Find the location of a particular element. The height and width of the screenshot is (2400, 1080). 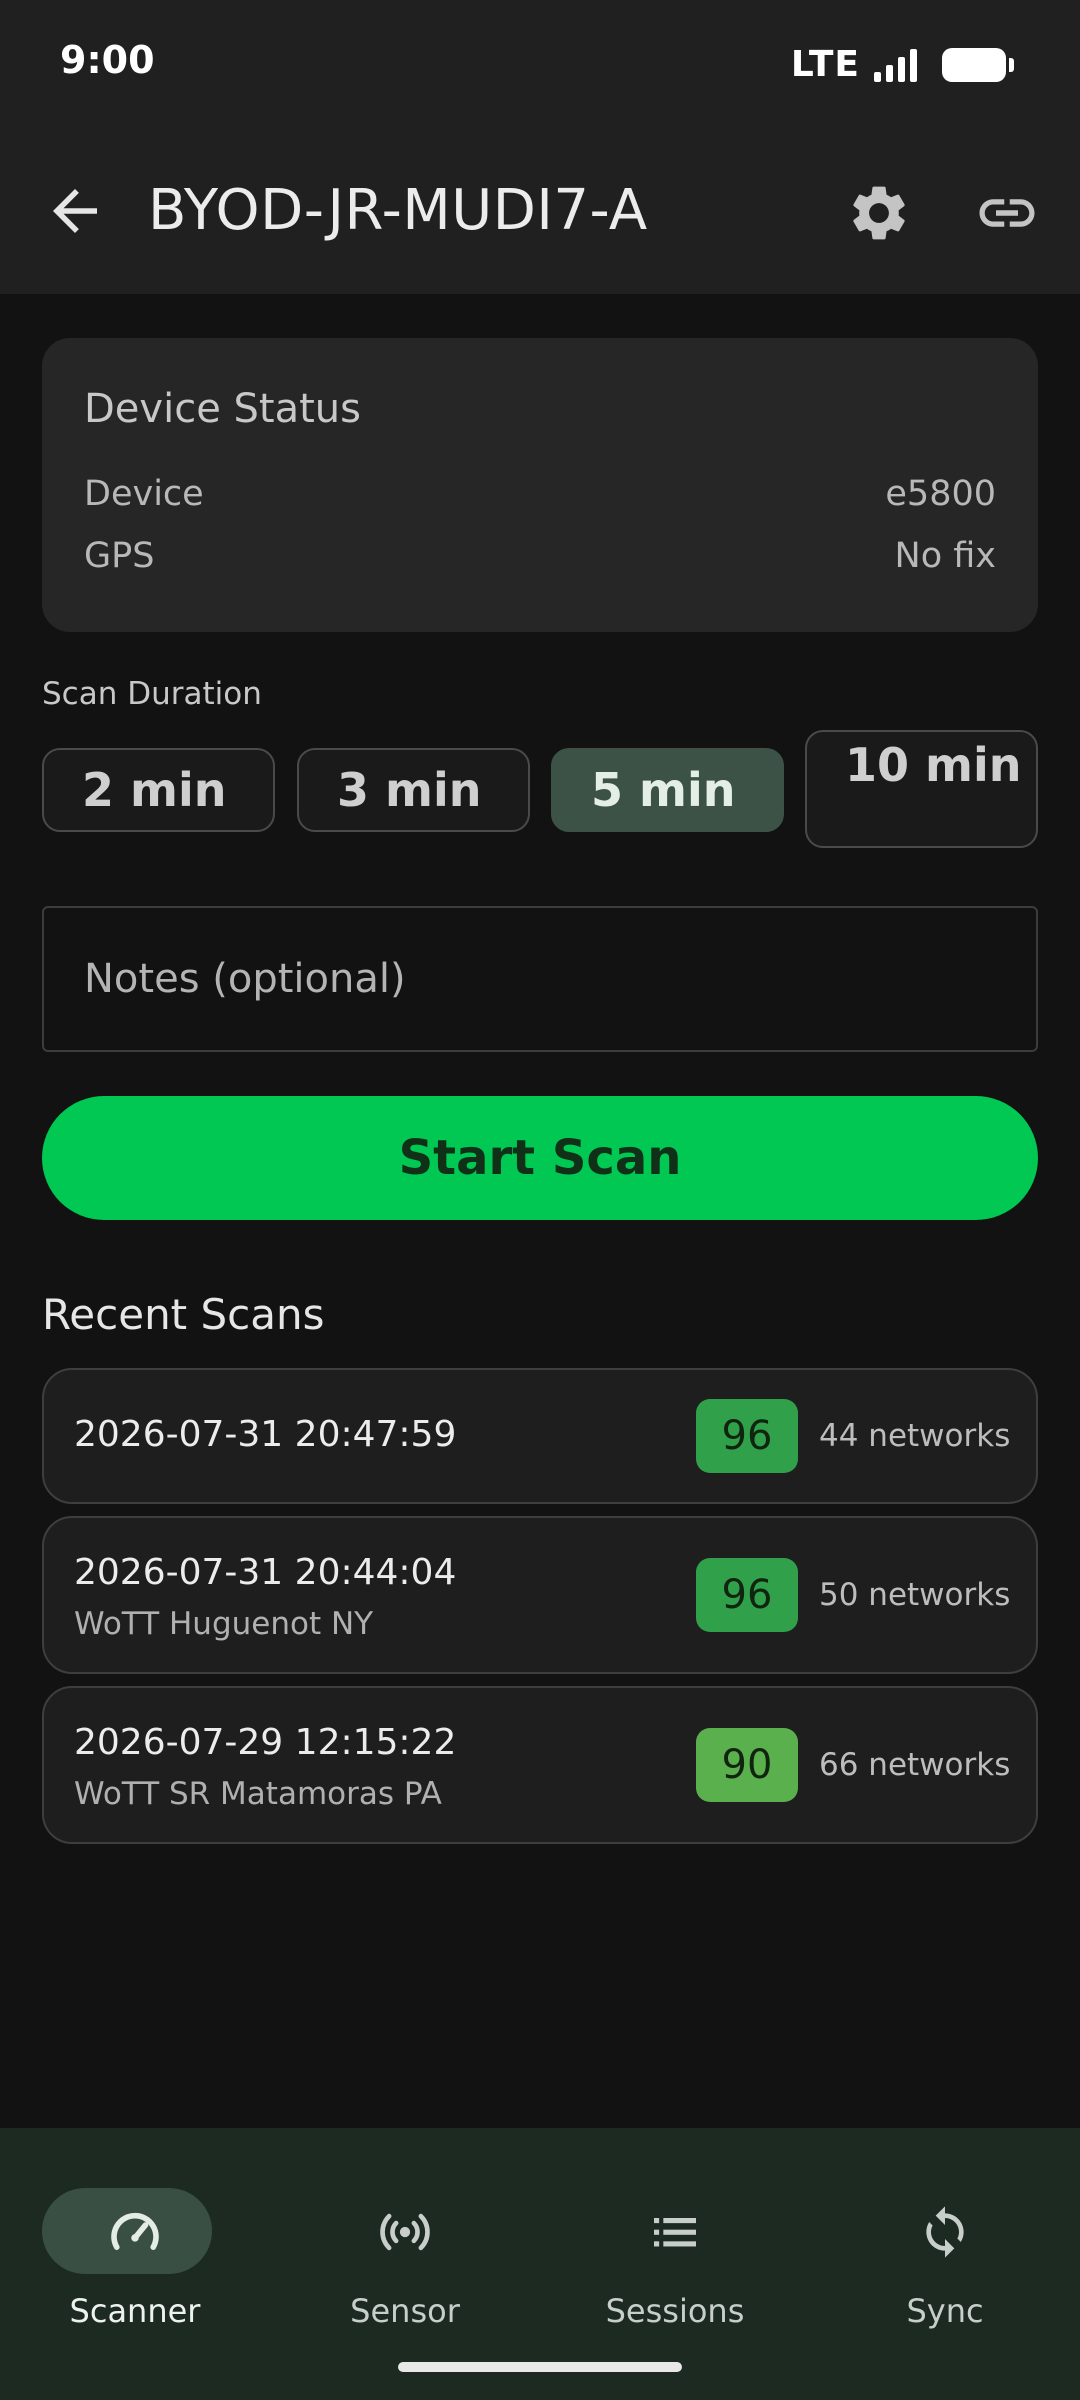

bottom-navigation: Scanner Sensor Sessions Sync is located at coordinates (540, 2264).